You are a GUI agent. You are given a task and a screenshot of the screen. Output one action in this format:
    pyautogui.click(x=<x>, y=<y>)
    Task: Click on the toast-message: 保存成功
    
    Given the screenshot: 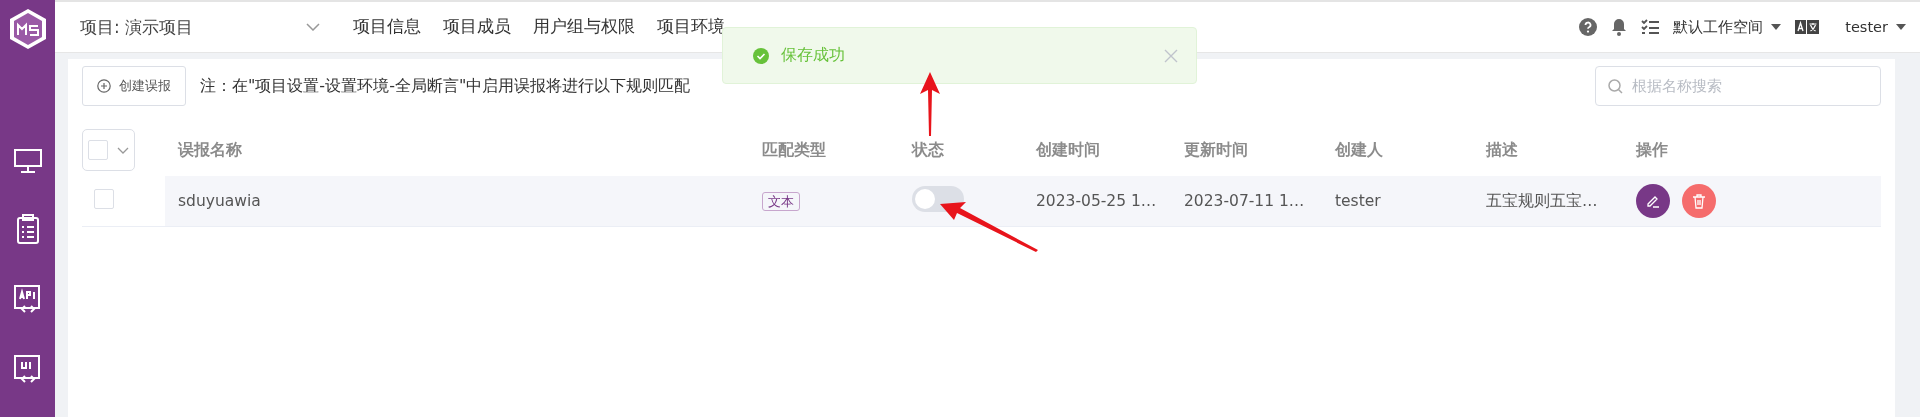 What is the action you would take?
    pyautogui.click(x=813, y=55)
    